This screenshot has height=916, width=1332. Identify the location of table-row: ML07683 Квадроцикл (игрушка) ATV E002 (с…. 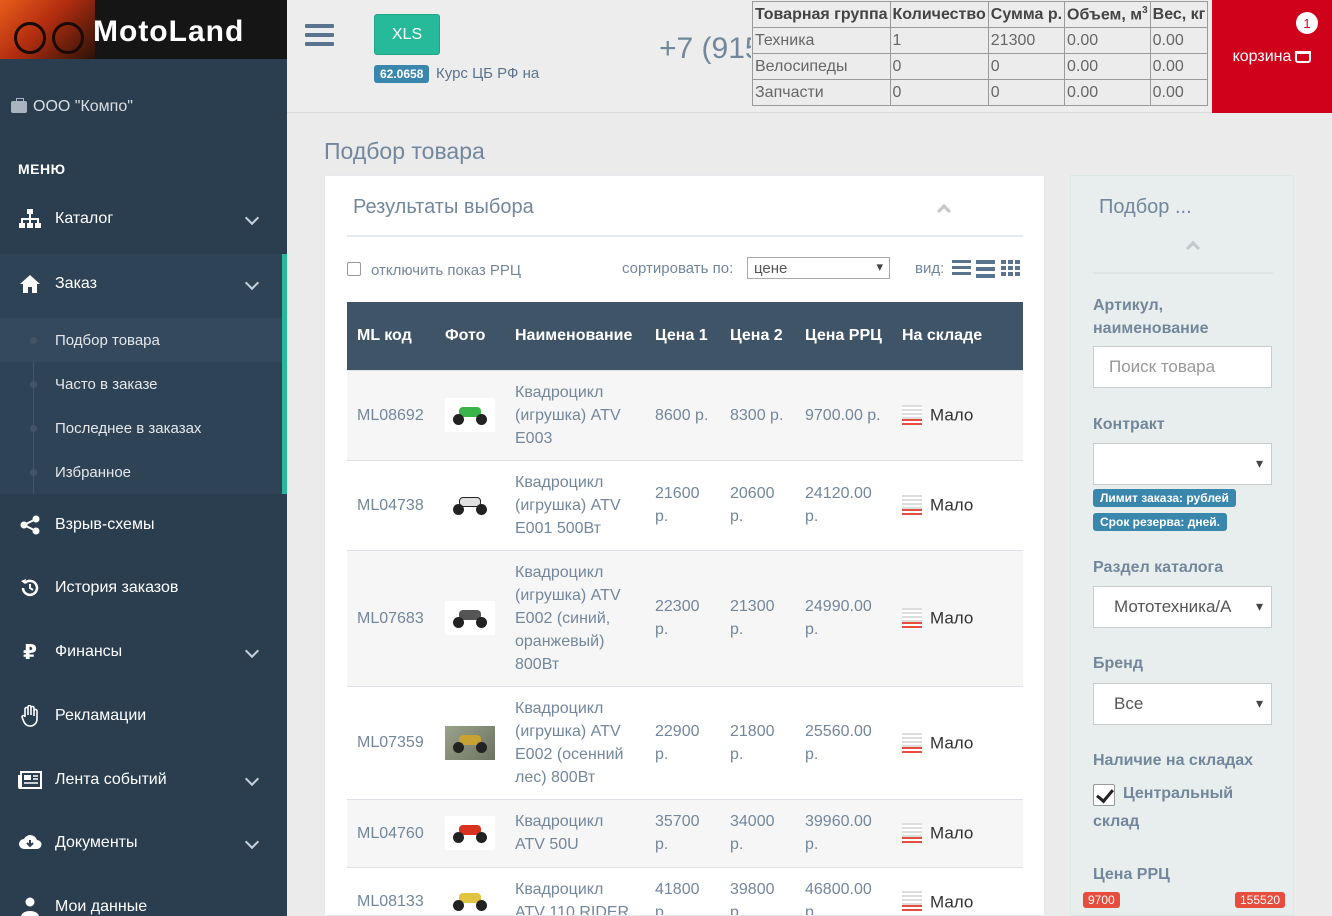
(685, 617).